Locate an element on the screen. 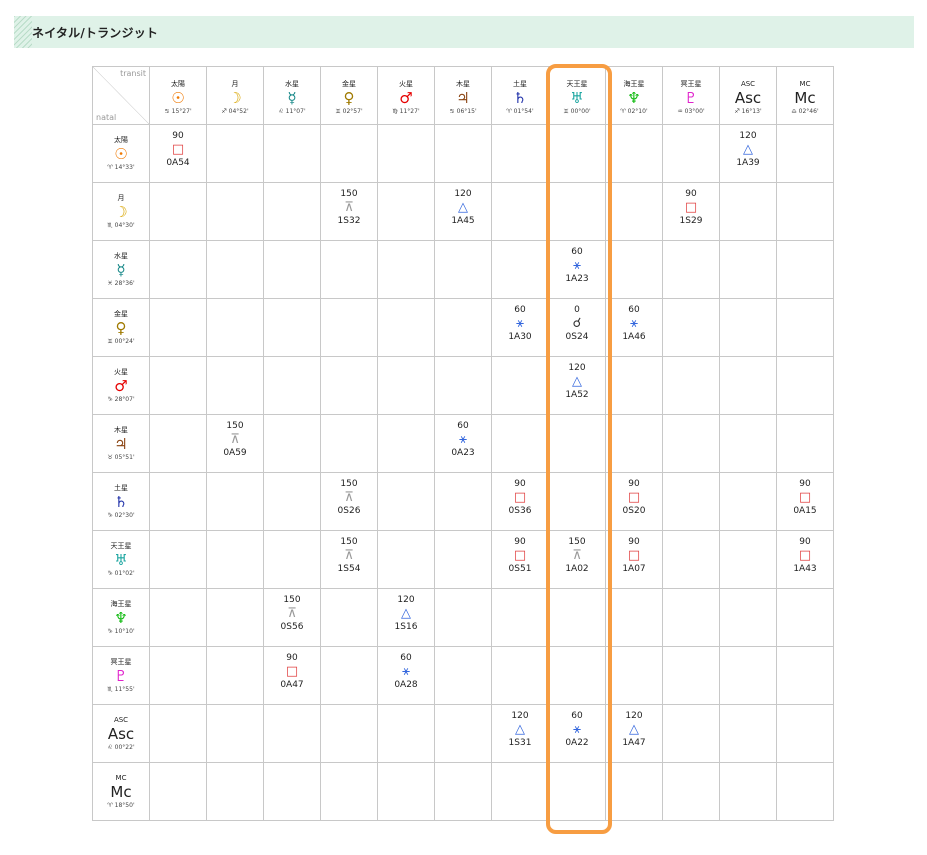 This screenshot has width=927, height=855. natal-row-mercury: 水星 ☿ ♓ 28°36' 60 ⚹ 1A23 is located at coordinates (463, 269).